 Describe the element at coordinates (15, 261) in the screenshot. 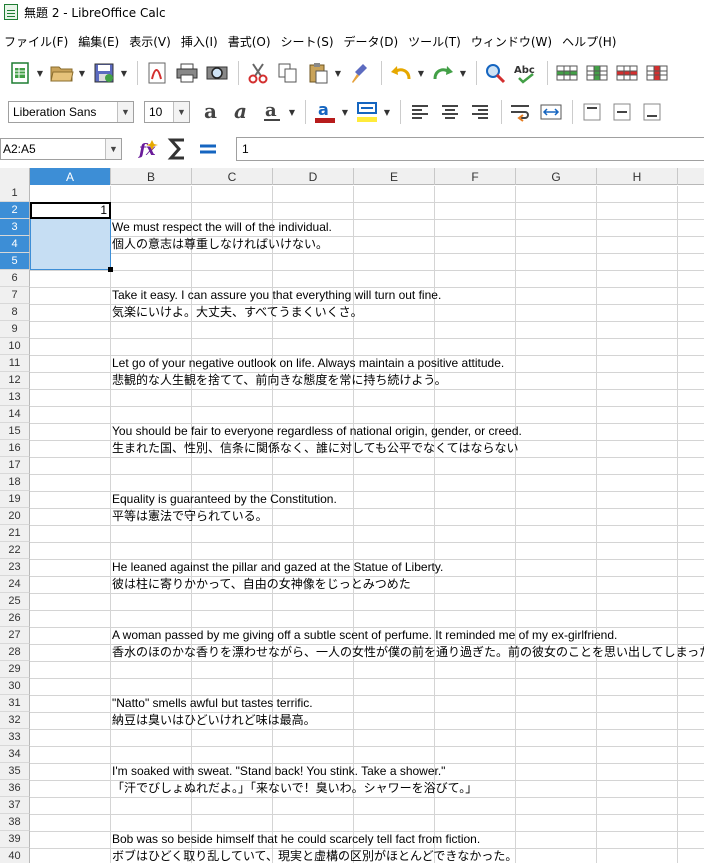

I see `row-header: 5` at that location.